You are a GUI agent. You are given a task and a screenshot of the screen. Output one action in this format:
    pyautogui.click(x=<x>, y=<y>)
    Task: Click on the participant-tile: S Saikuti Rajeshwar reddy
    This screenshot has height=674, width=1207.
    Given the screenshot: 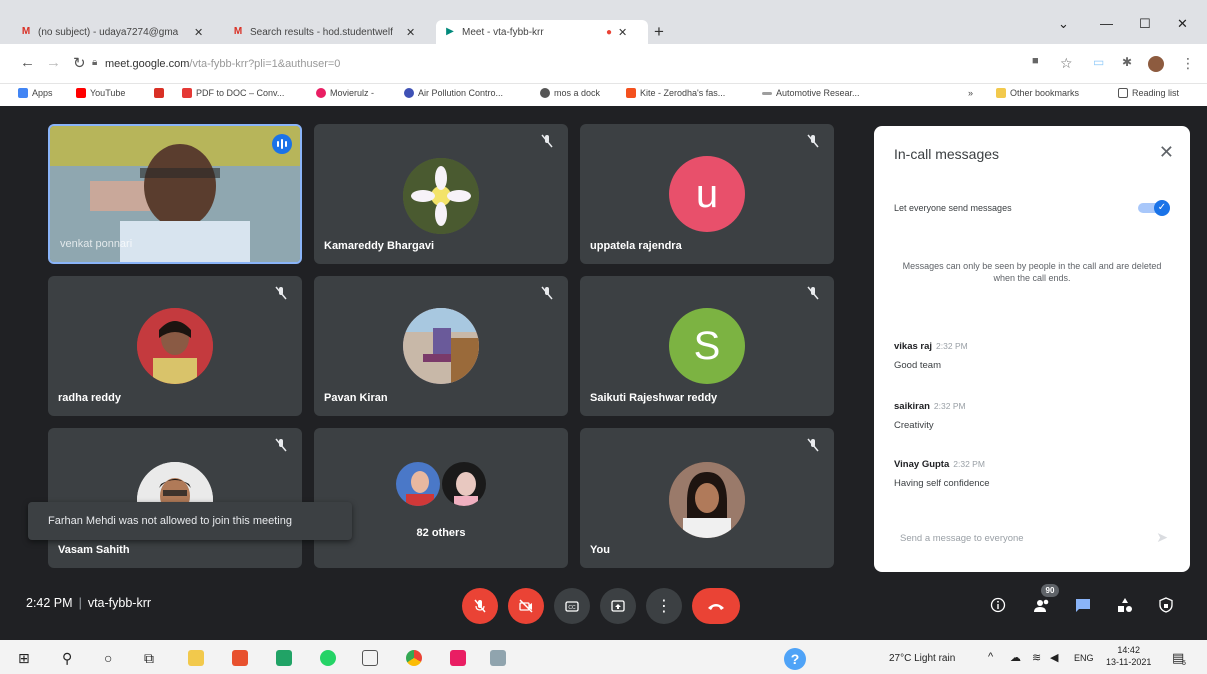 What is the action you would take?
    pyautogui.click(x=707, y=346)
    